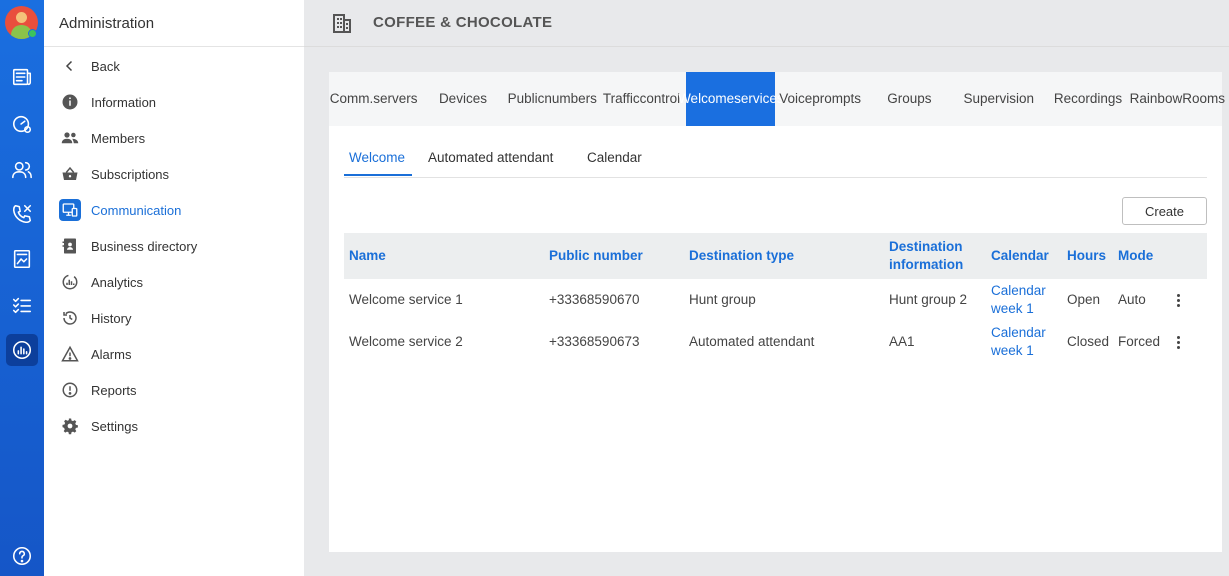 The image size is (1229, 576). Describe the element at coordinates (22, 214) in the screenshot. I see `phone-icon` at that location.